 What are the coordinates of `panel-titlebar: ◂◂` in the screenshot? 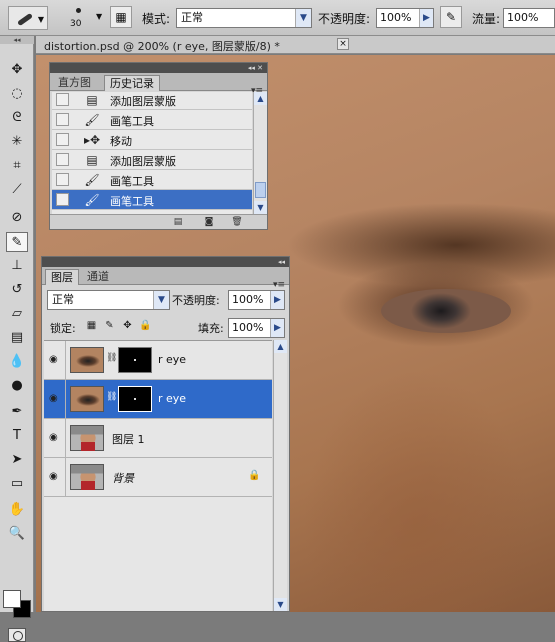 It's located at (165, 262).